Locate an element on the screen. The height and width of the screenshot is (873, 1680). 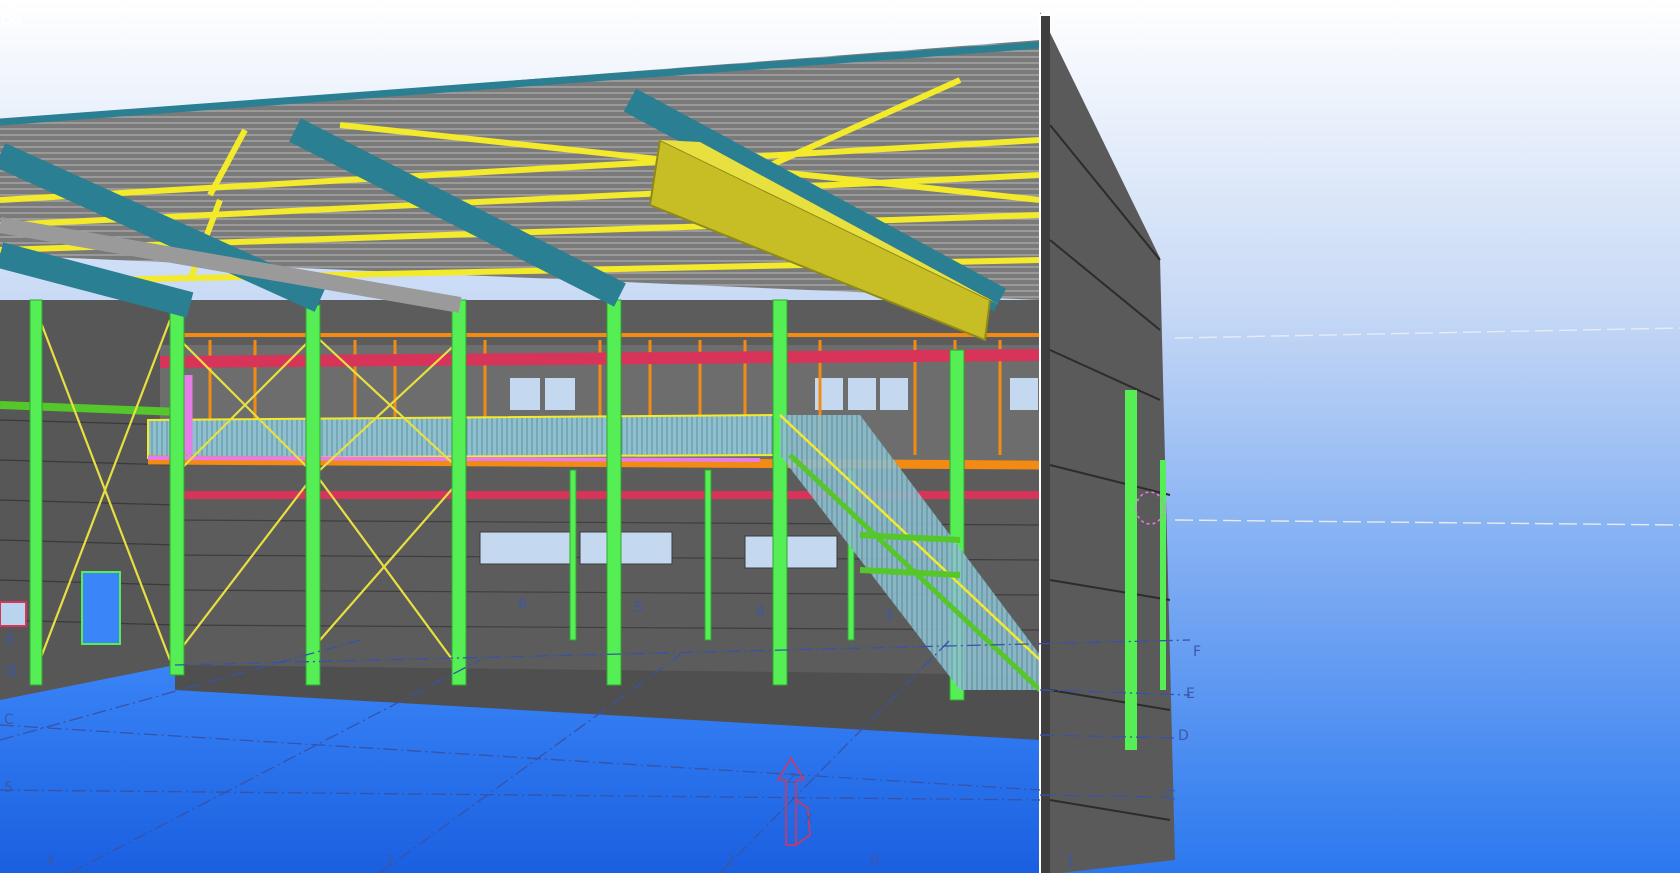
grid-label-left-D: D is located at coordinates (11, 672).